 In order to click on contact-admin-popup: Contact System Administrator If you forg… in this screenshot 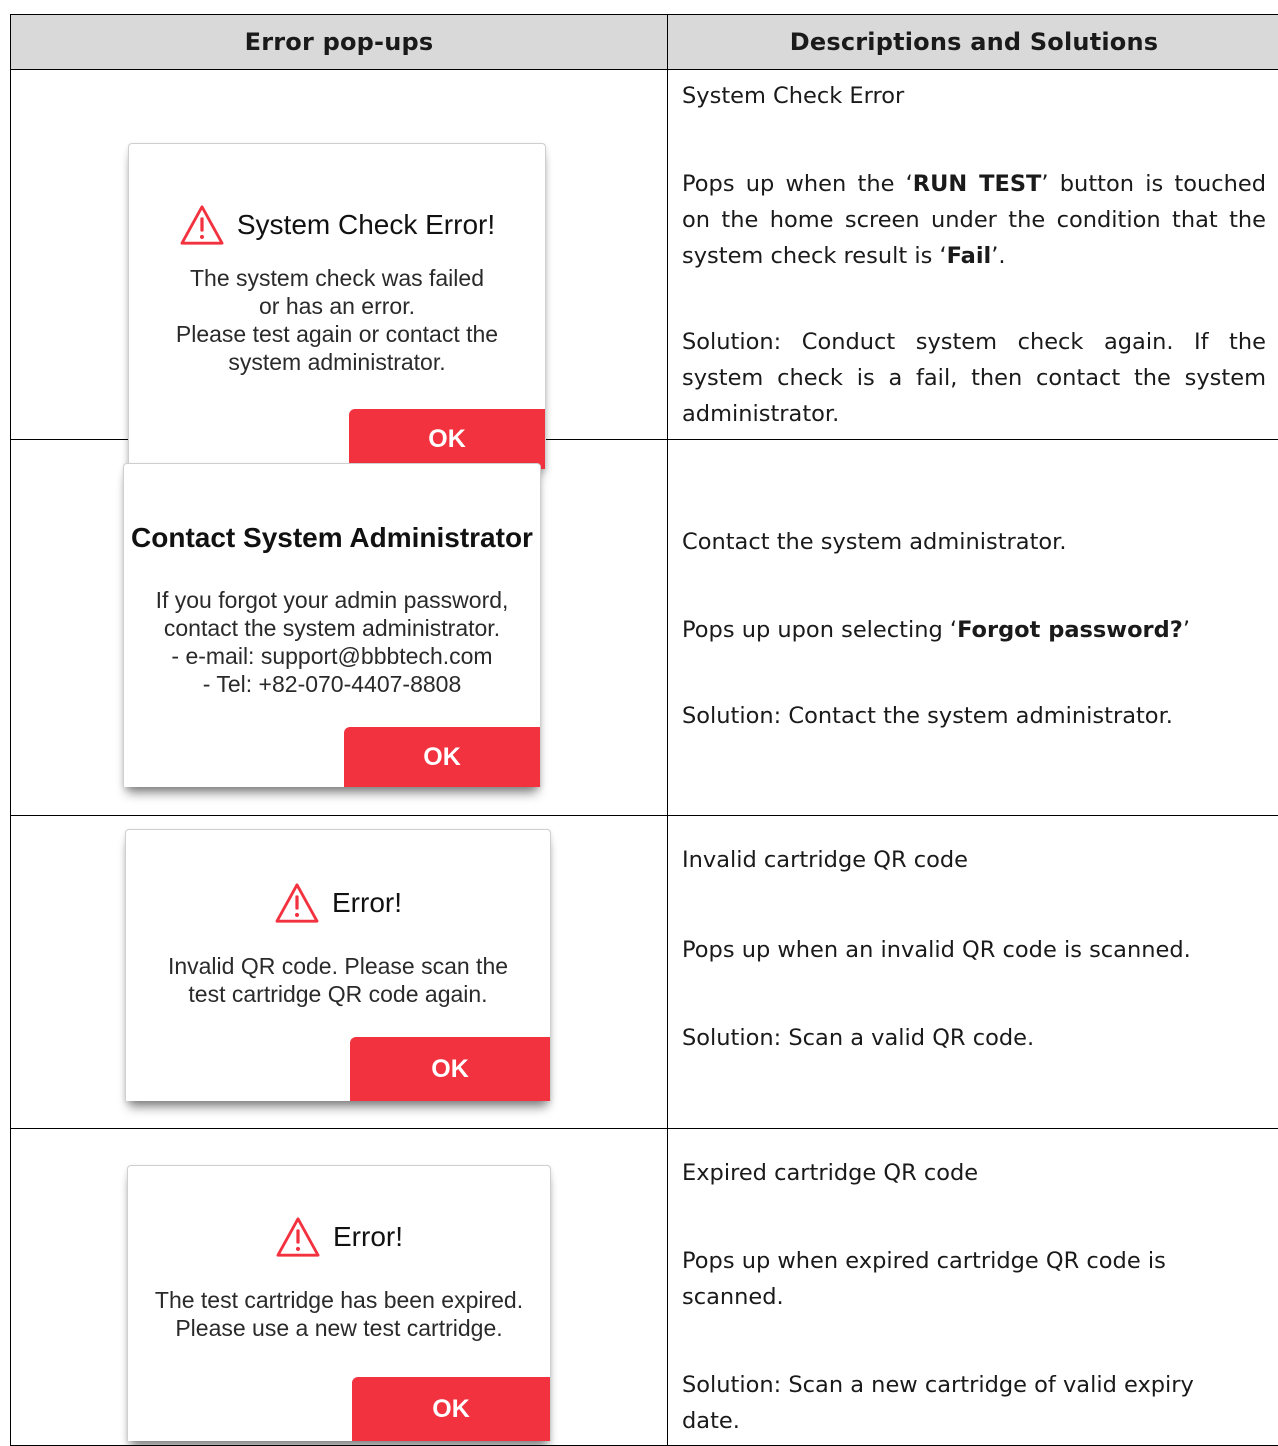, I will do `click(332, 625)`.